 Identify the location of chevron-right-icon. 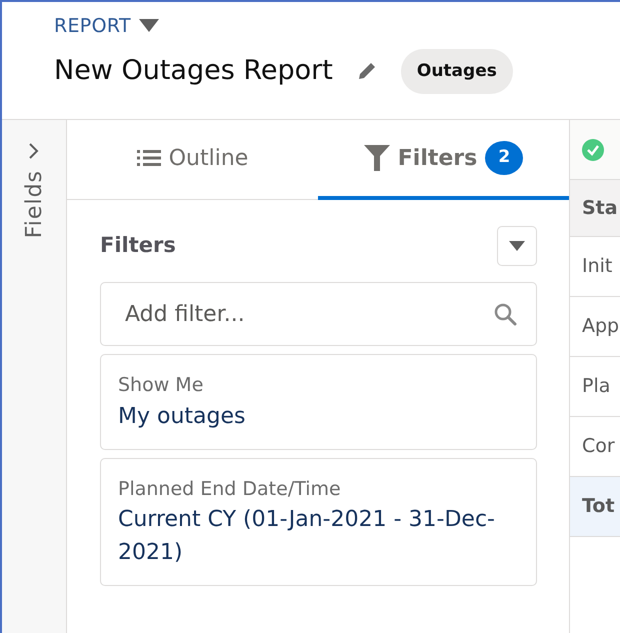
(34, 151).